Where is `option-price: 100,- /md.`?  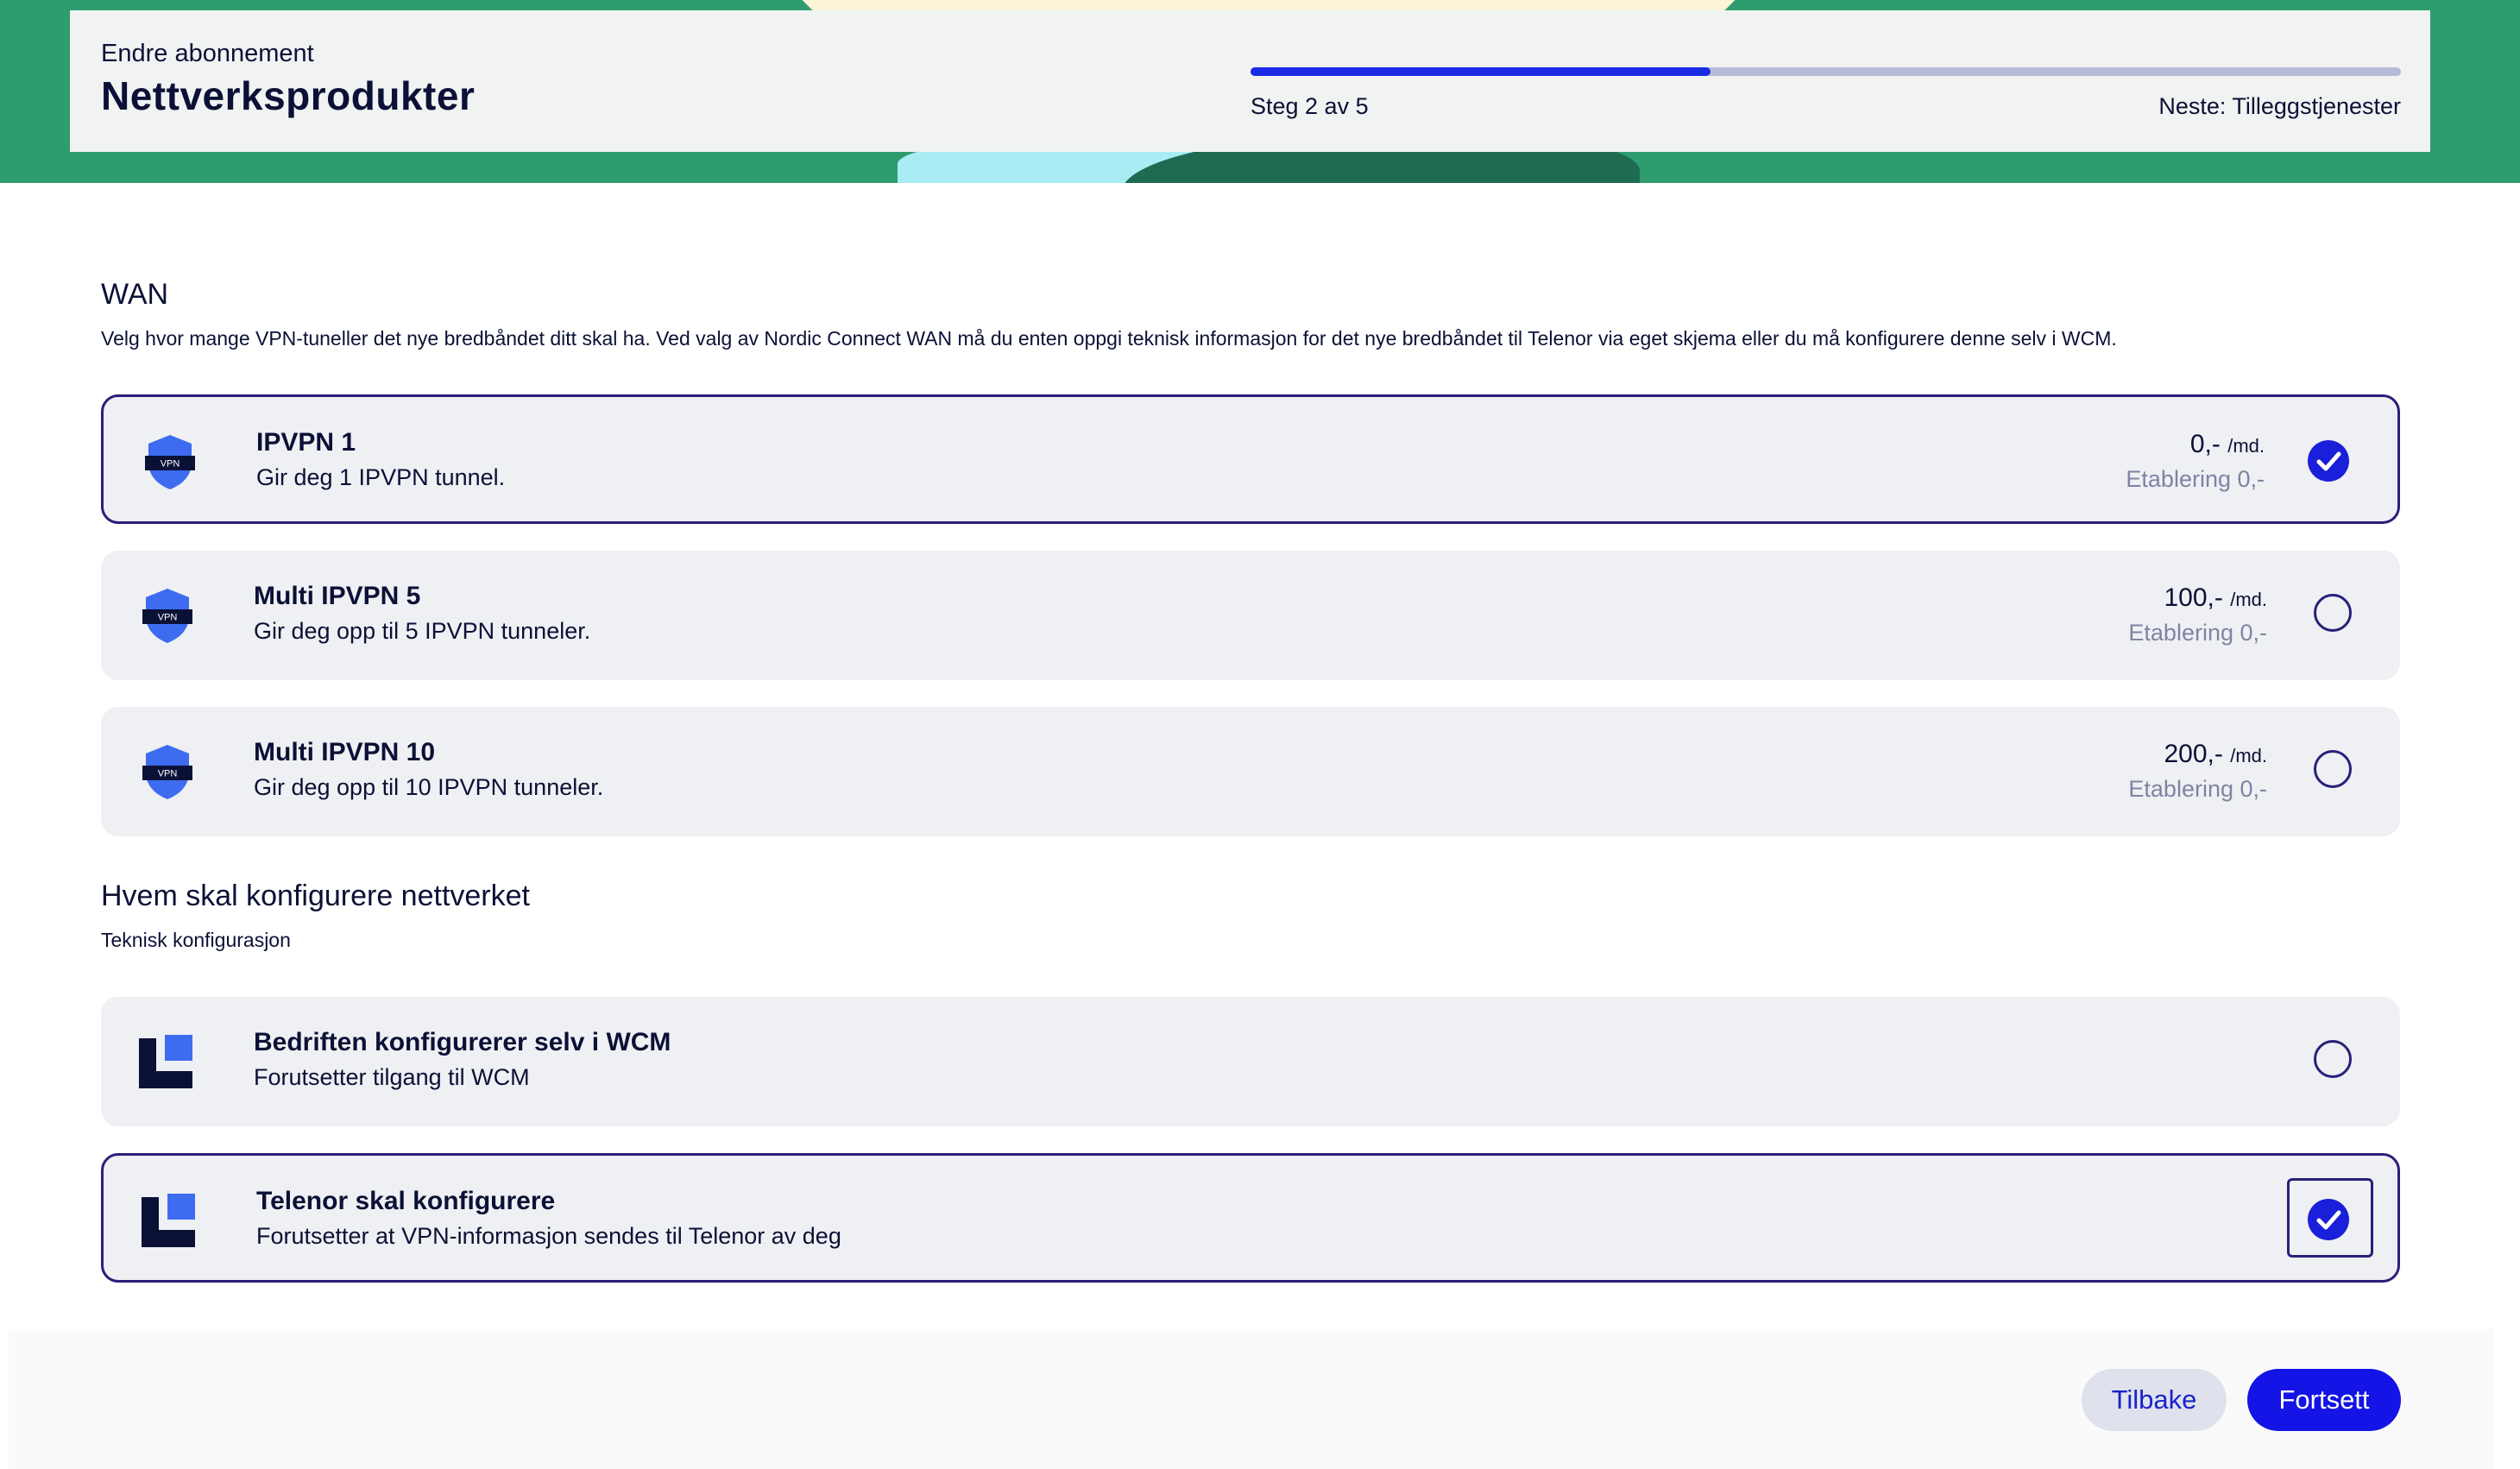 option-price: 100,- /md. is located at coordinates (2216, 597).